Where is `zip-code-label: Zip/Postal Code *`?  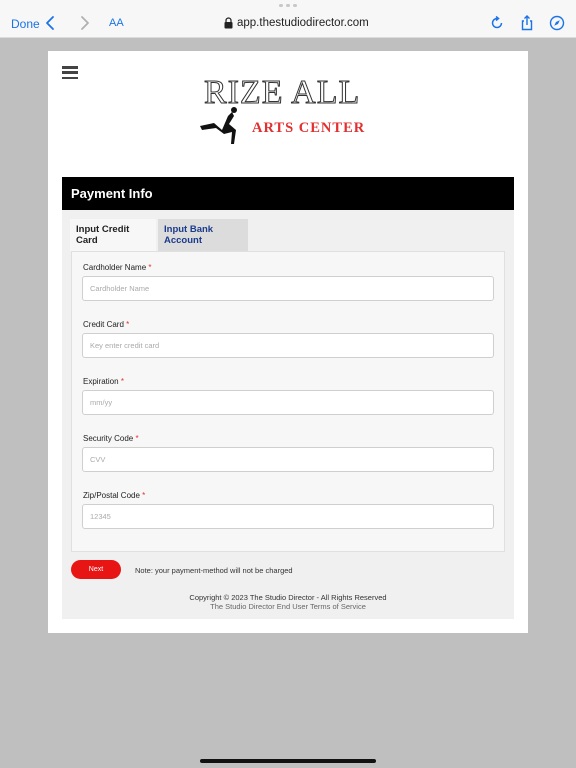
zip-code-label: Zip/Postal Code * is located at coordinates (114, 495).